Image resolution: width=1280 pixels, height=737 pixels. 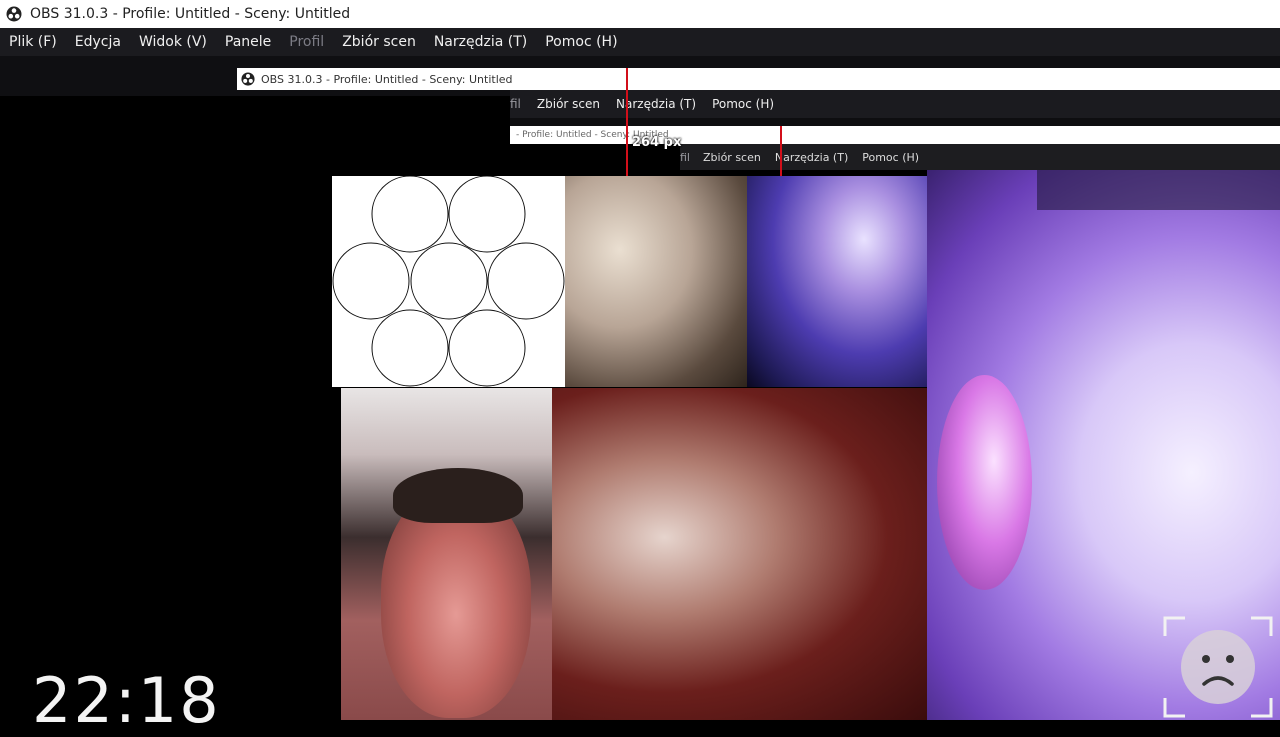 I want to click on menu-edit: Edycja, so click(x=98, y=42).